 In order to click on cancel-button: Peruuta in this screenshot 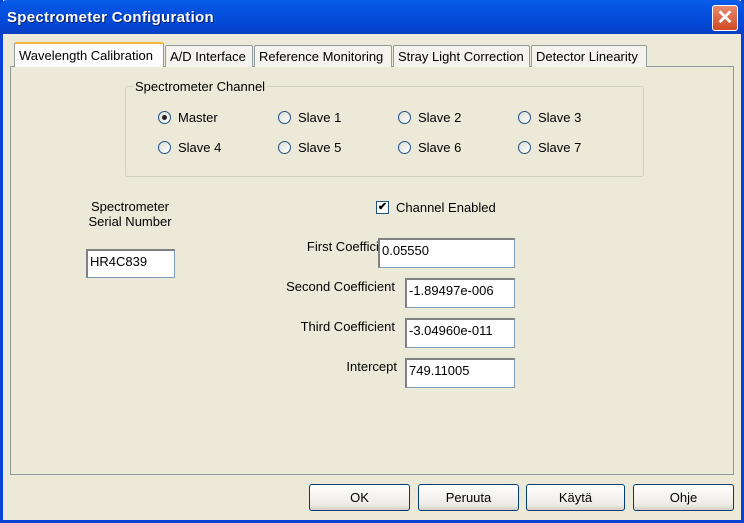, I will do `click(468, 497)`.